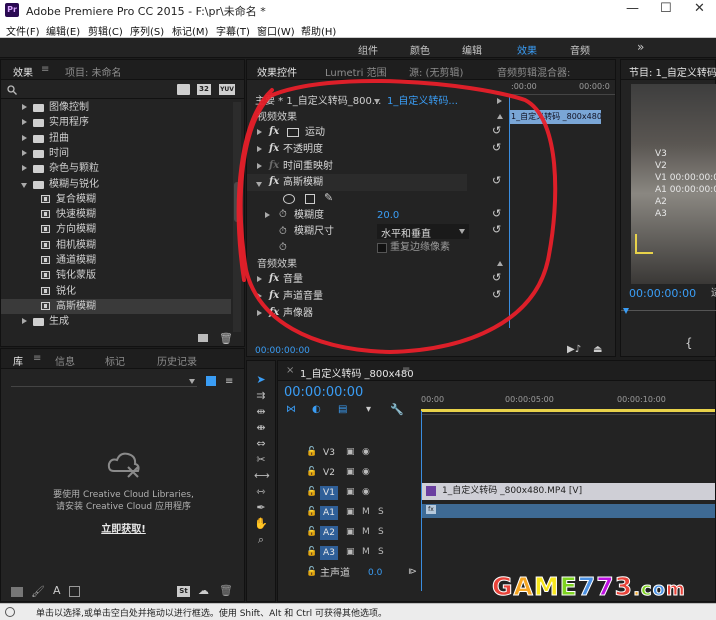 This screenshot has height=620, width=716. I want to click on adobe-stock-icon: St, so click(183, 591).